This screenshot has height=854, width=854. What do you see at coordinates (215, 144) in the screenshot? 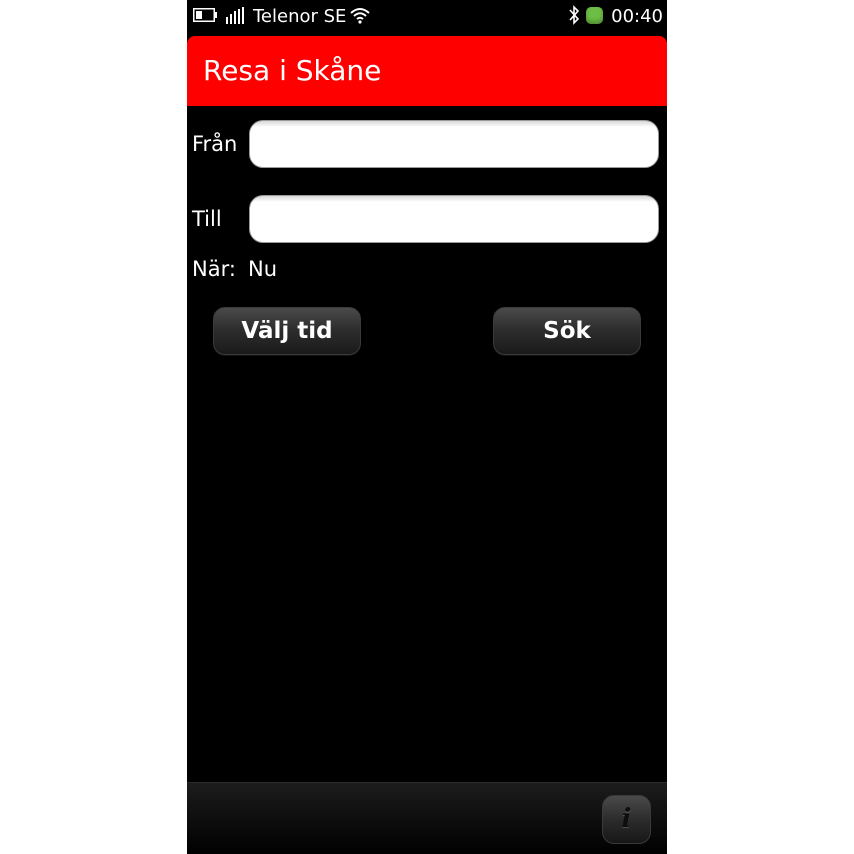
I see `from-label: Från` at bounding box center [215, 144].